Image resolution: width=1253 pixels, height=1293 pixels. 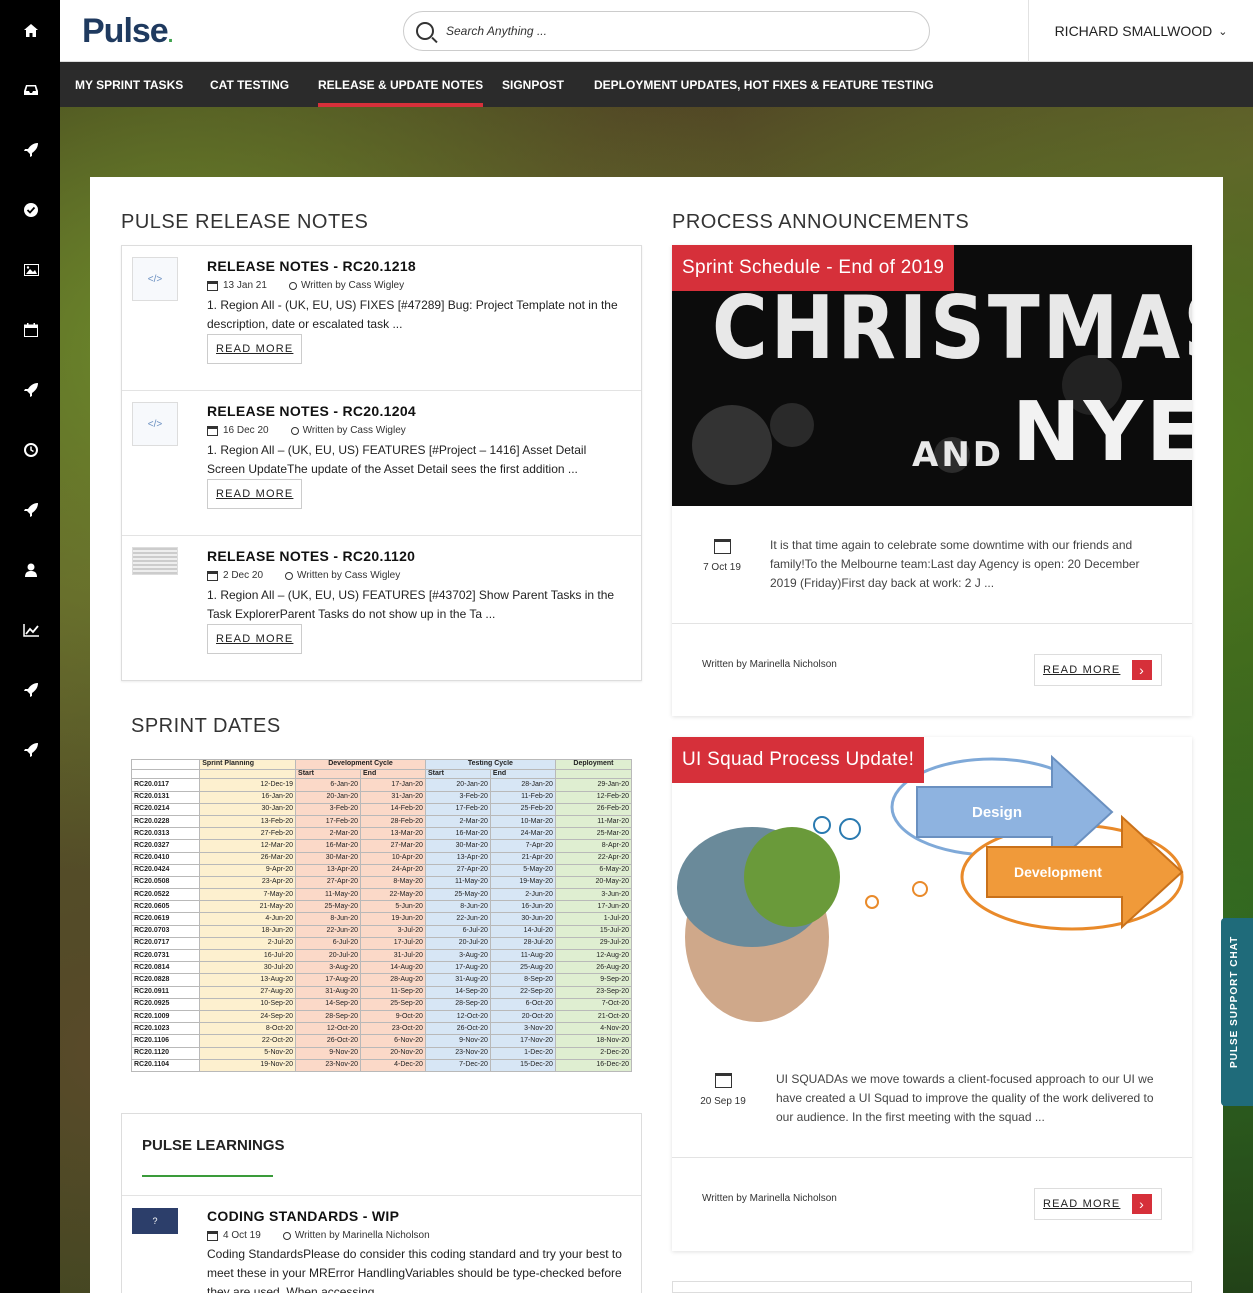 I want to click on document-thumbnail, so click(x=155, y=561).